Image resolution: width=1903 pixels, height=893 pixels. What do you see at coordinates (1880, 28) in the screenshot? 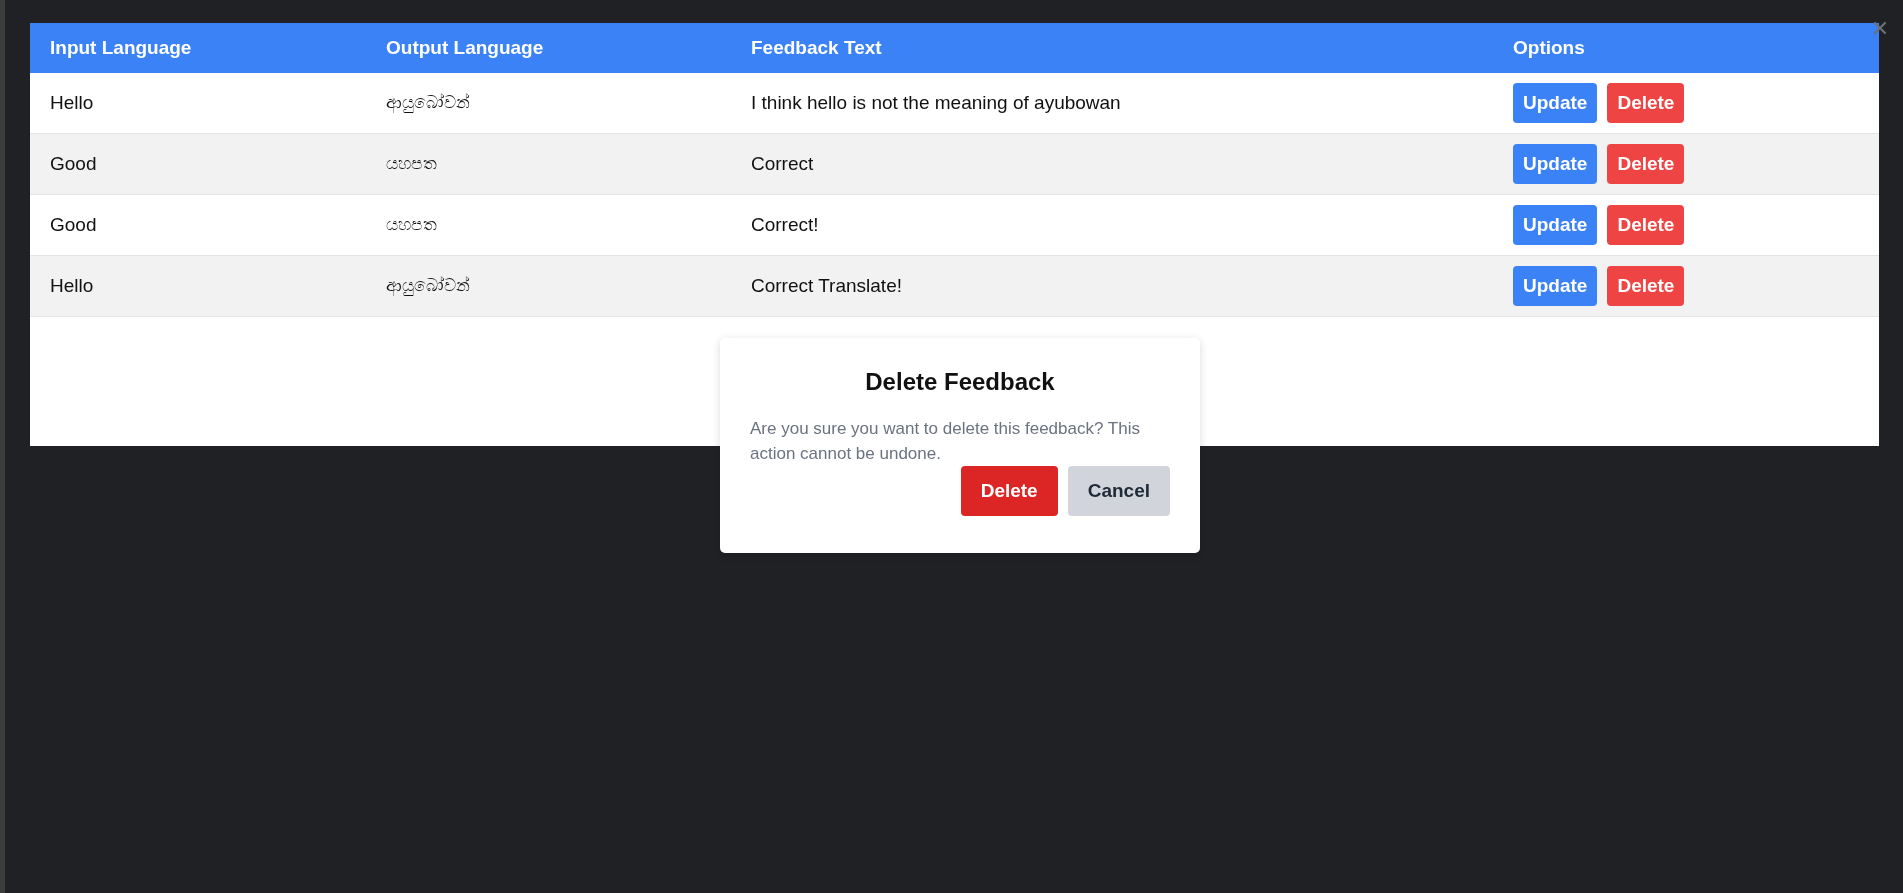
I see `close-icon` at bounding box center [1880, 28].